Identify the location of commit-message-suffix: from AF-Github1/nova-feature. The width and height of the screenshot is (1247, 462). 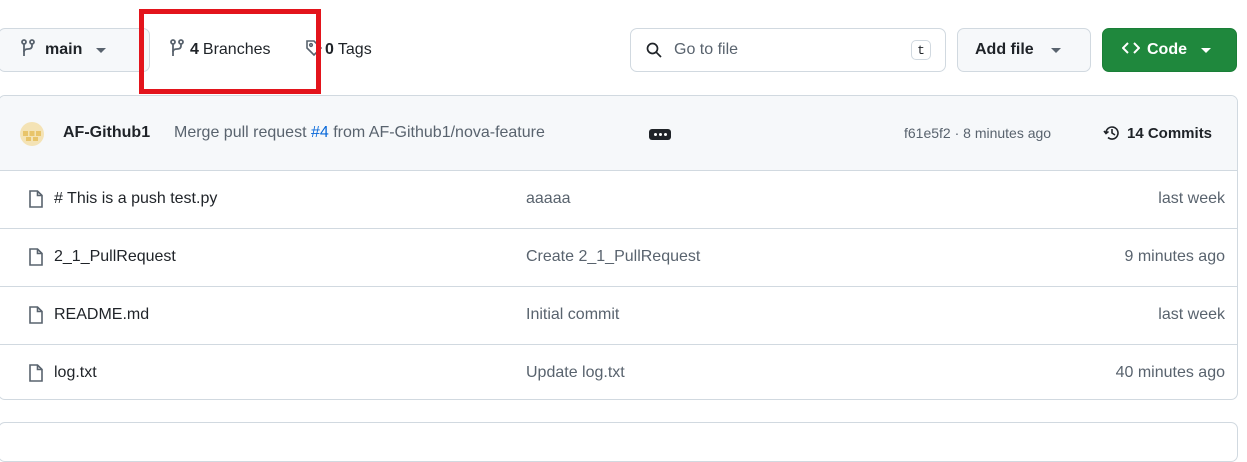
(439, 132).